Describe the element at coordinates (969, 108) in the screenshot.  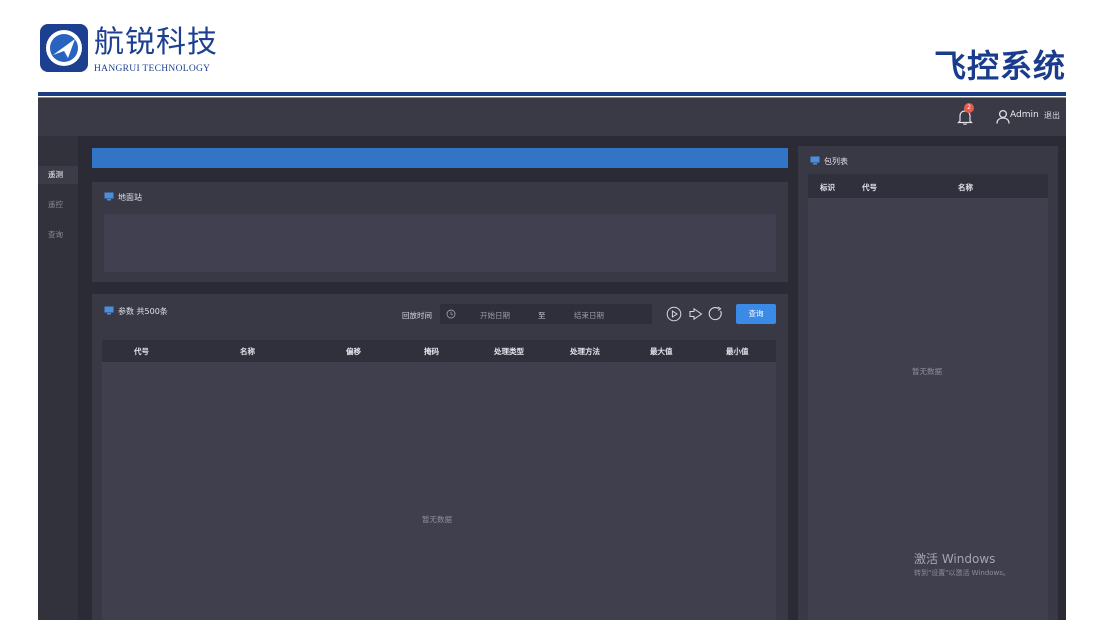
I see `notification-badge: 2` at that location.